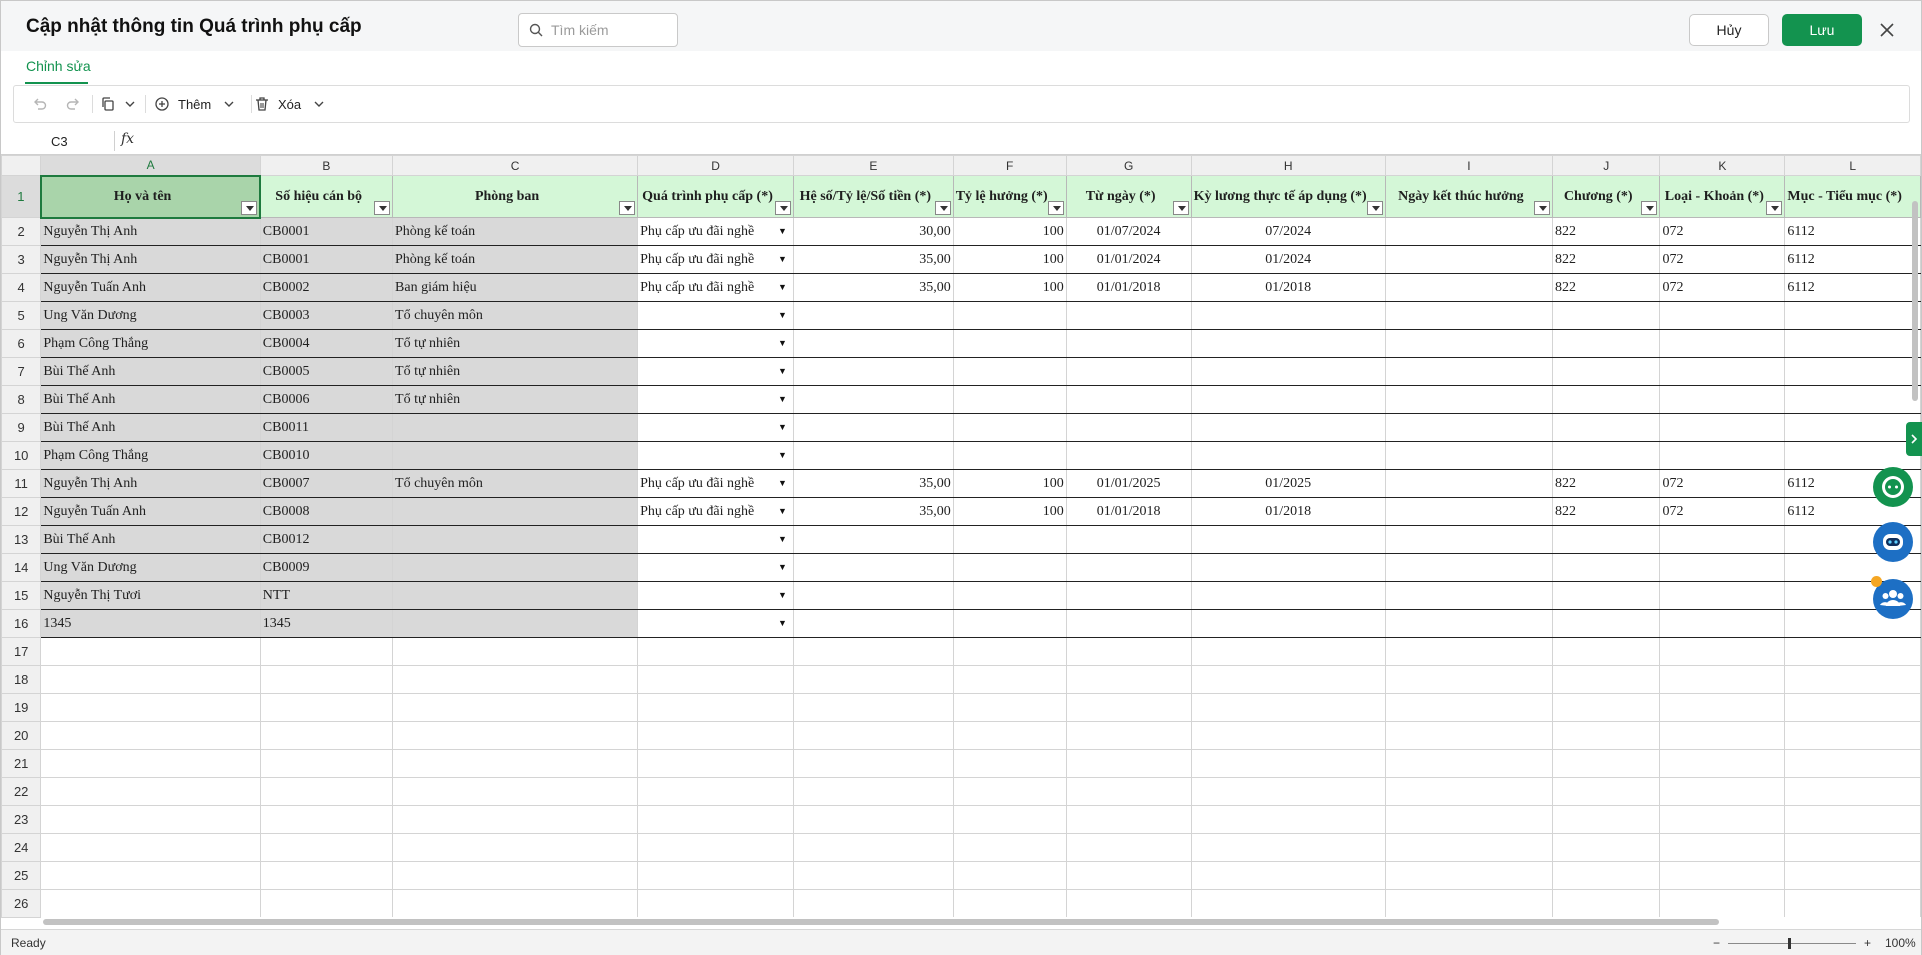  Describe the element at coordinates (21, 427) in the screenshot. I see `row-number: 9` at that location.